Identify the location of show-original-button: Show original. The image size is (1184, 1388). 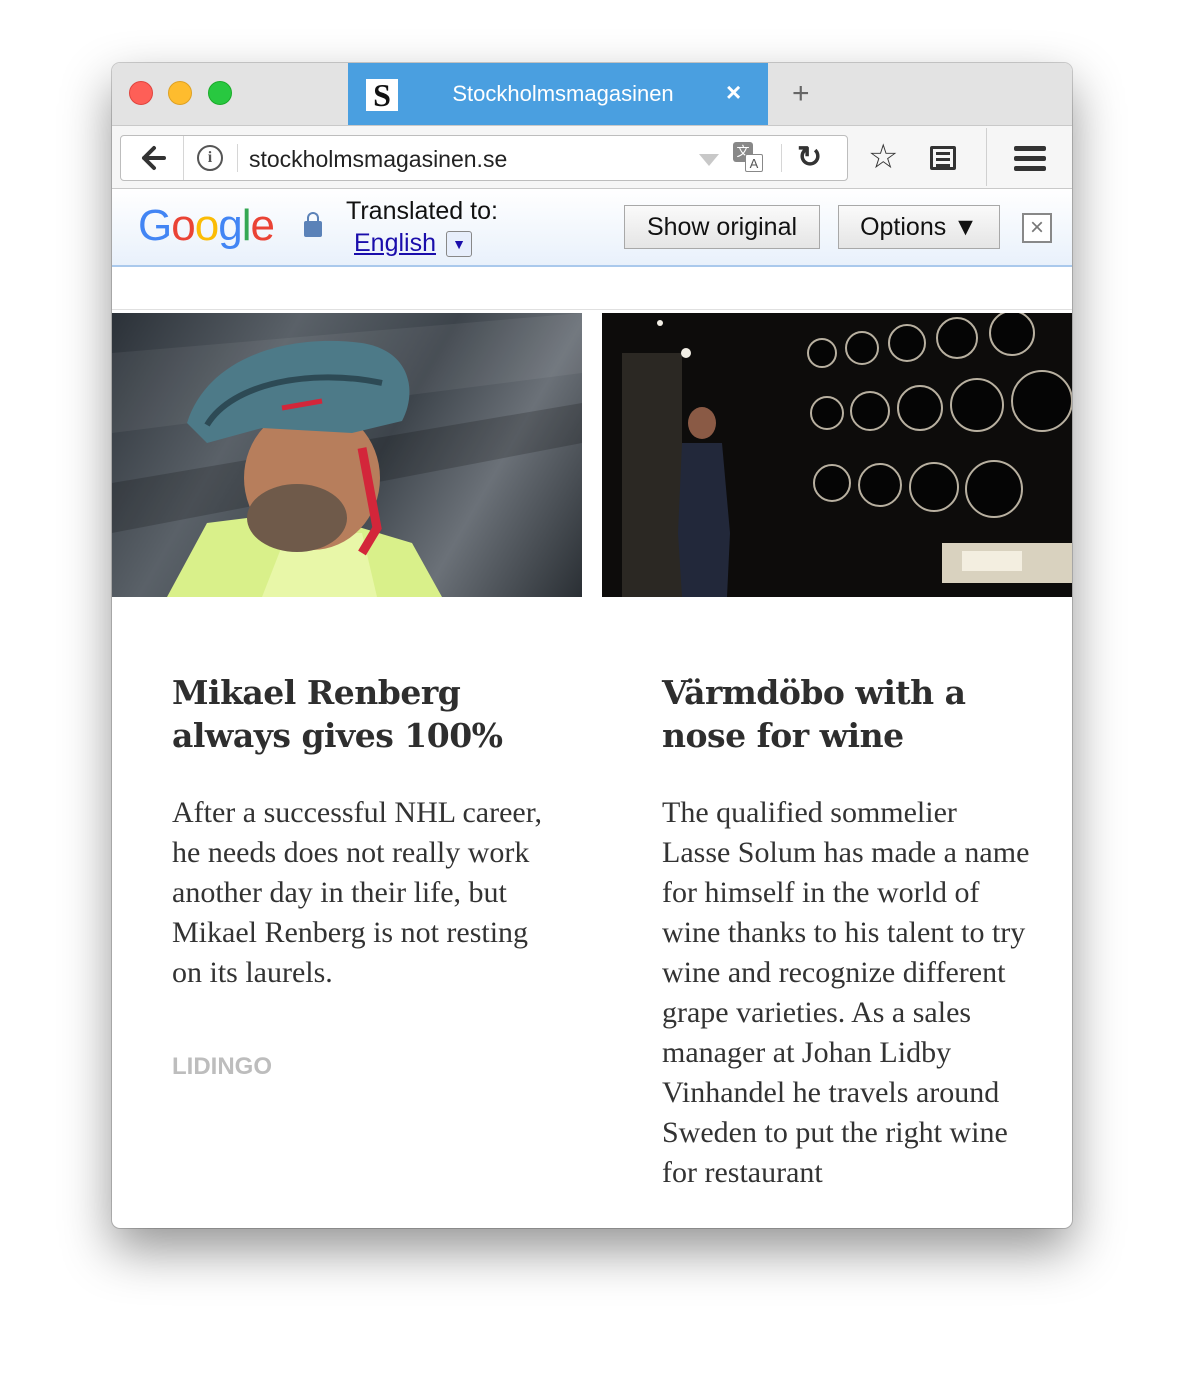
(722, 227).